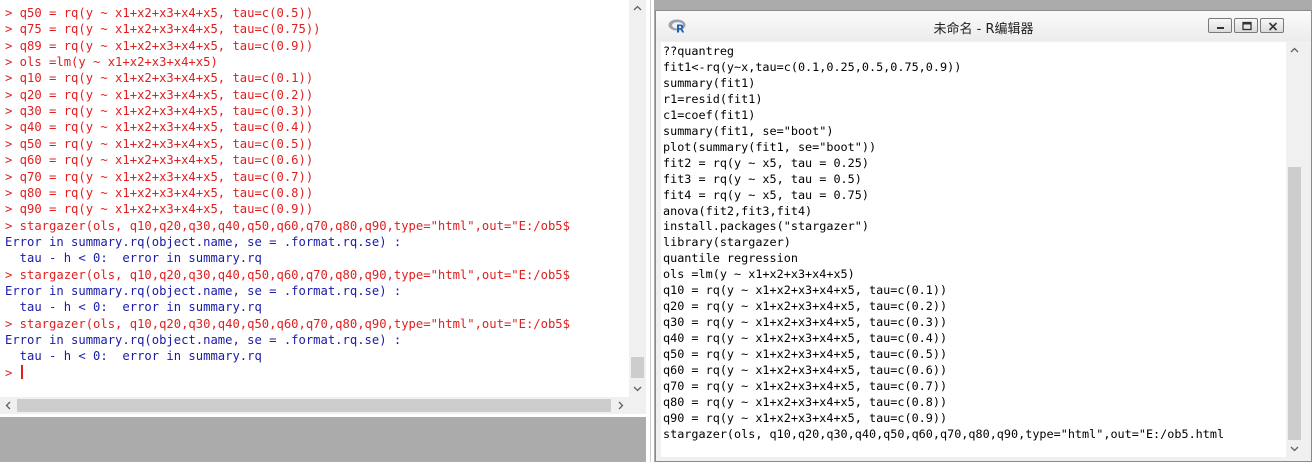 This screenshot has width=1312, height=462. Describe the element at coordinates (983, 26) in the screenshot. I see `editor-titlebar: R 未命名 - R编辑器` at that location.